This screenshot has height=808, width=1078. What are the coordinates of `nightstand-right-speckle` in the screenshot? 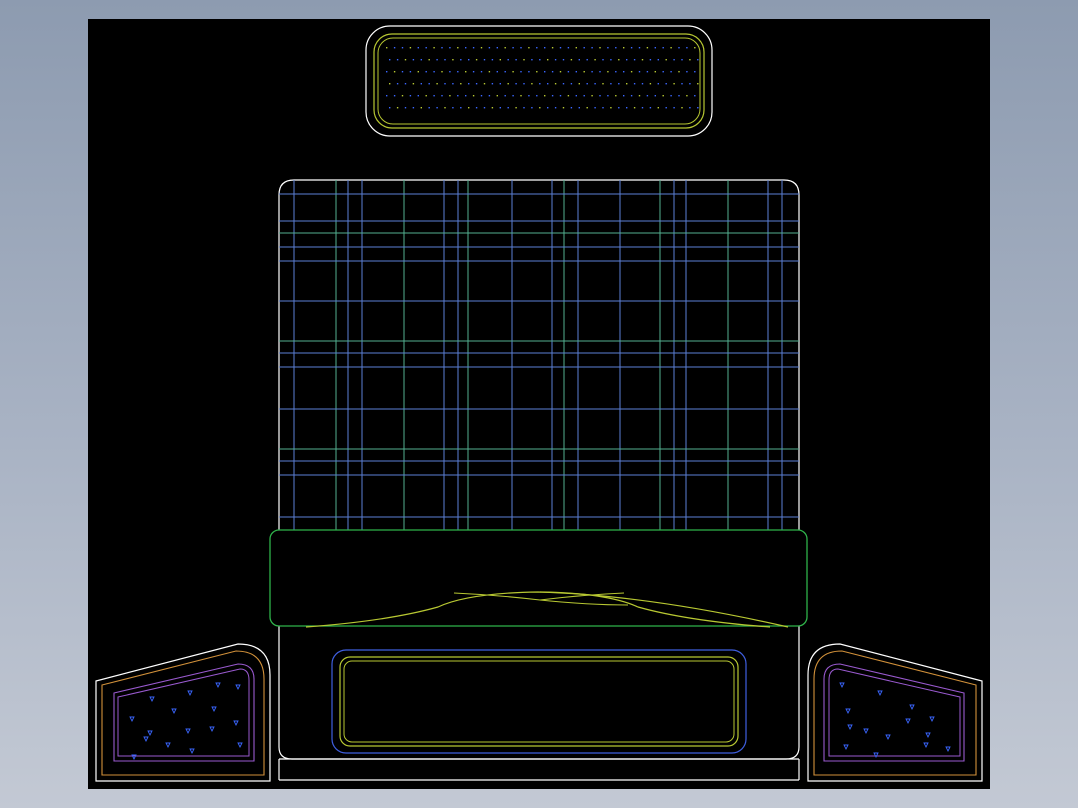 It's located at (895, 720).